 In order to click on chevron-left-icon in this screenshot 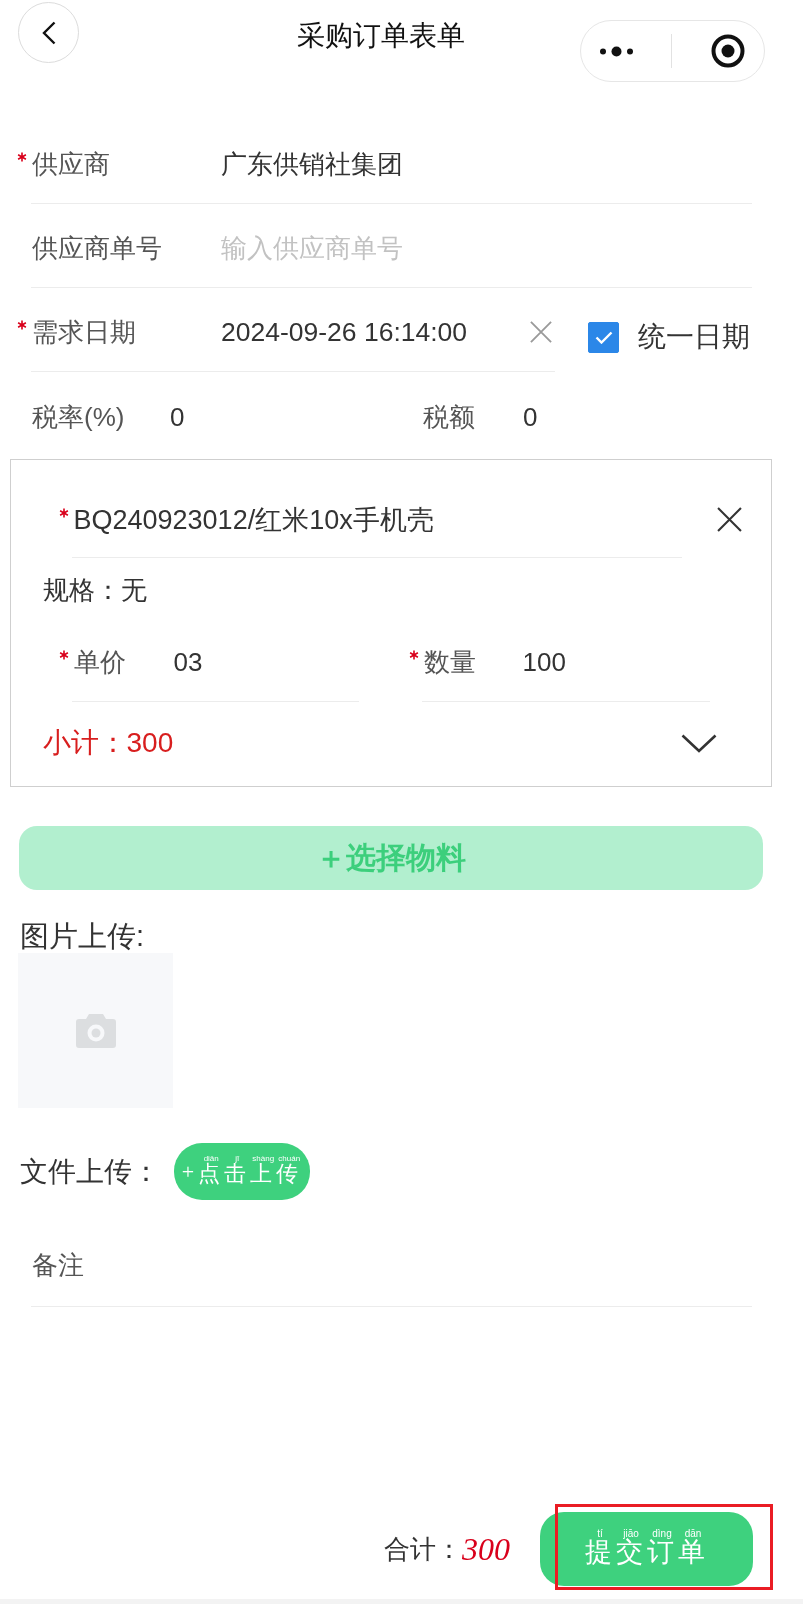, I will do `click(48, 32)`.